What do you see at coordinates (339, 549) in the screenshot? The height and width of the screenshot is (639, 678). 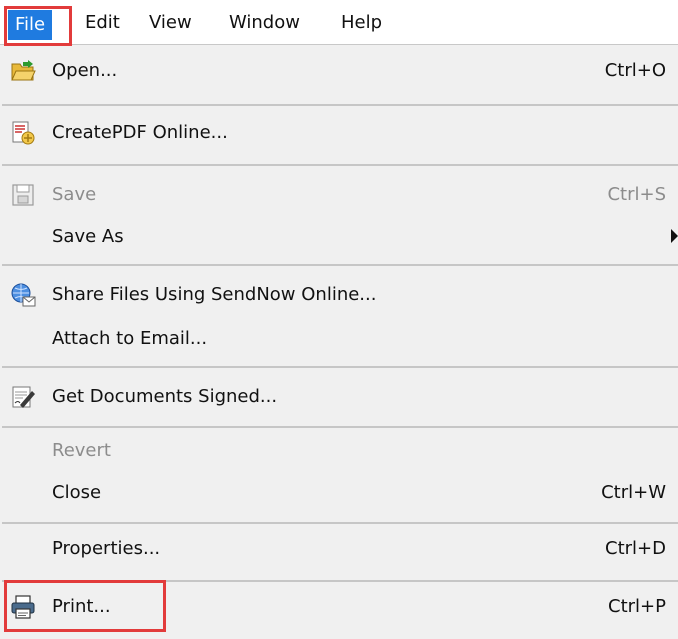 I see `menu-item-properties: Properties... Ctrl+D` at bounding box center [339, 549].